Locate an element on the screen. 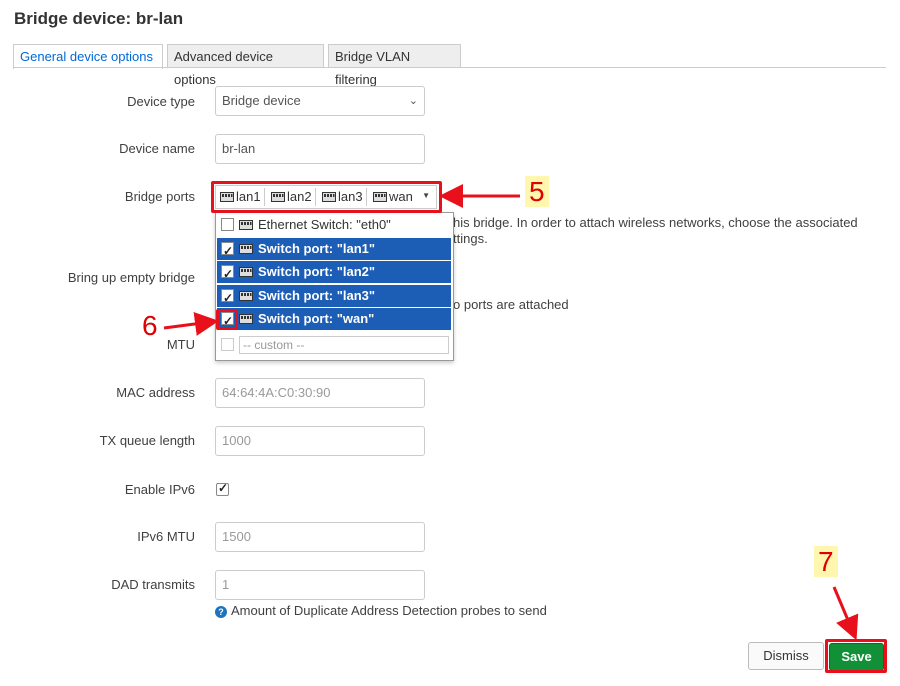 Image resolution: width=900 pixels, height=686 pixels. annotation-step-5: 5 is located at coordinates (537, 192).